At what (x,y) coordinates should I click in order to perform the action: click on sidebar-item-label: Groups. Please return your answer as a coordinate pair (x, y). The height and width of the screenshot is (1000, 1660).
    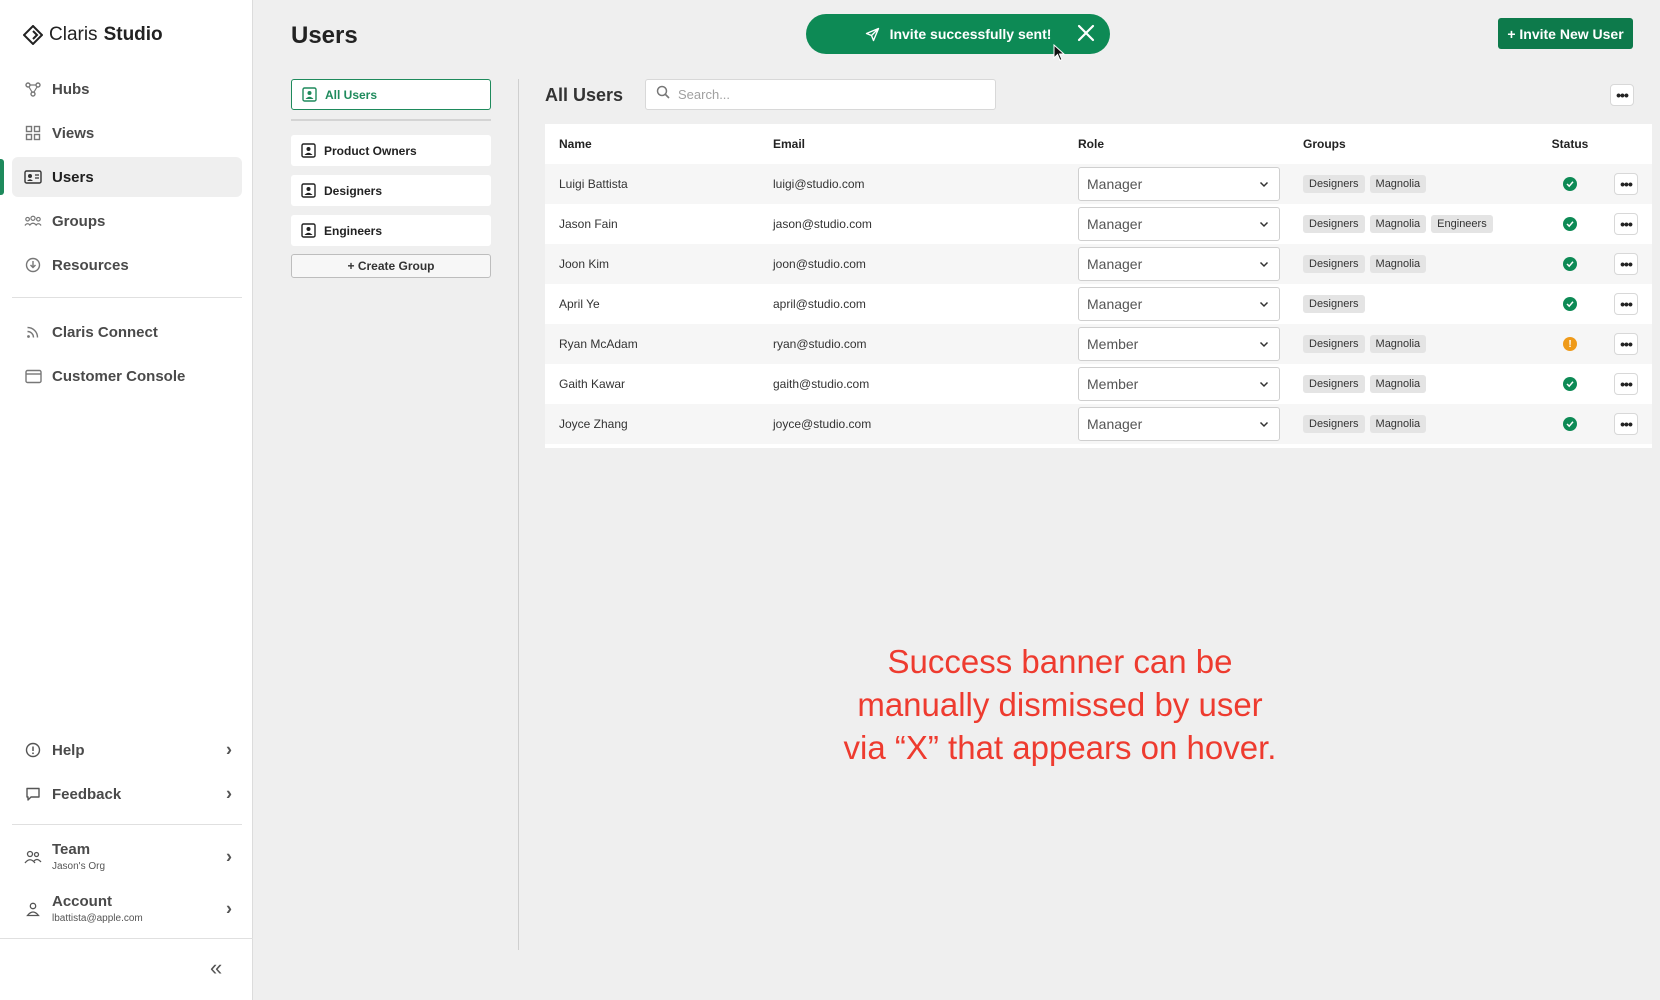
    Looking at the image, I should click on (79, 221).